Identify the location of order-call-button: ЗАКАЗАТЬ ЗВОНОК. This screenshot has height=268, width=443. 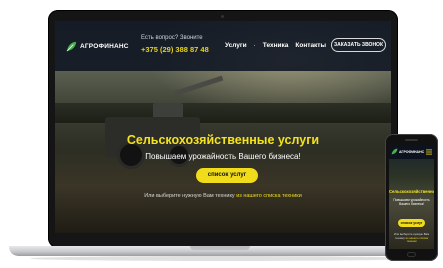
(358, 45).